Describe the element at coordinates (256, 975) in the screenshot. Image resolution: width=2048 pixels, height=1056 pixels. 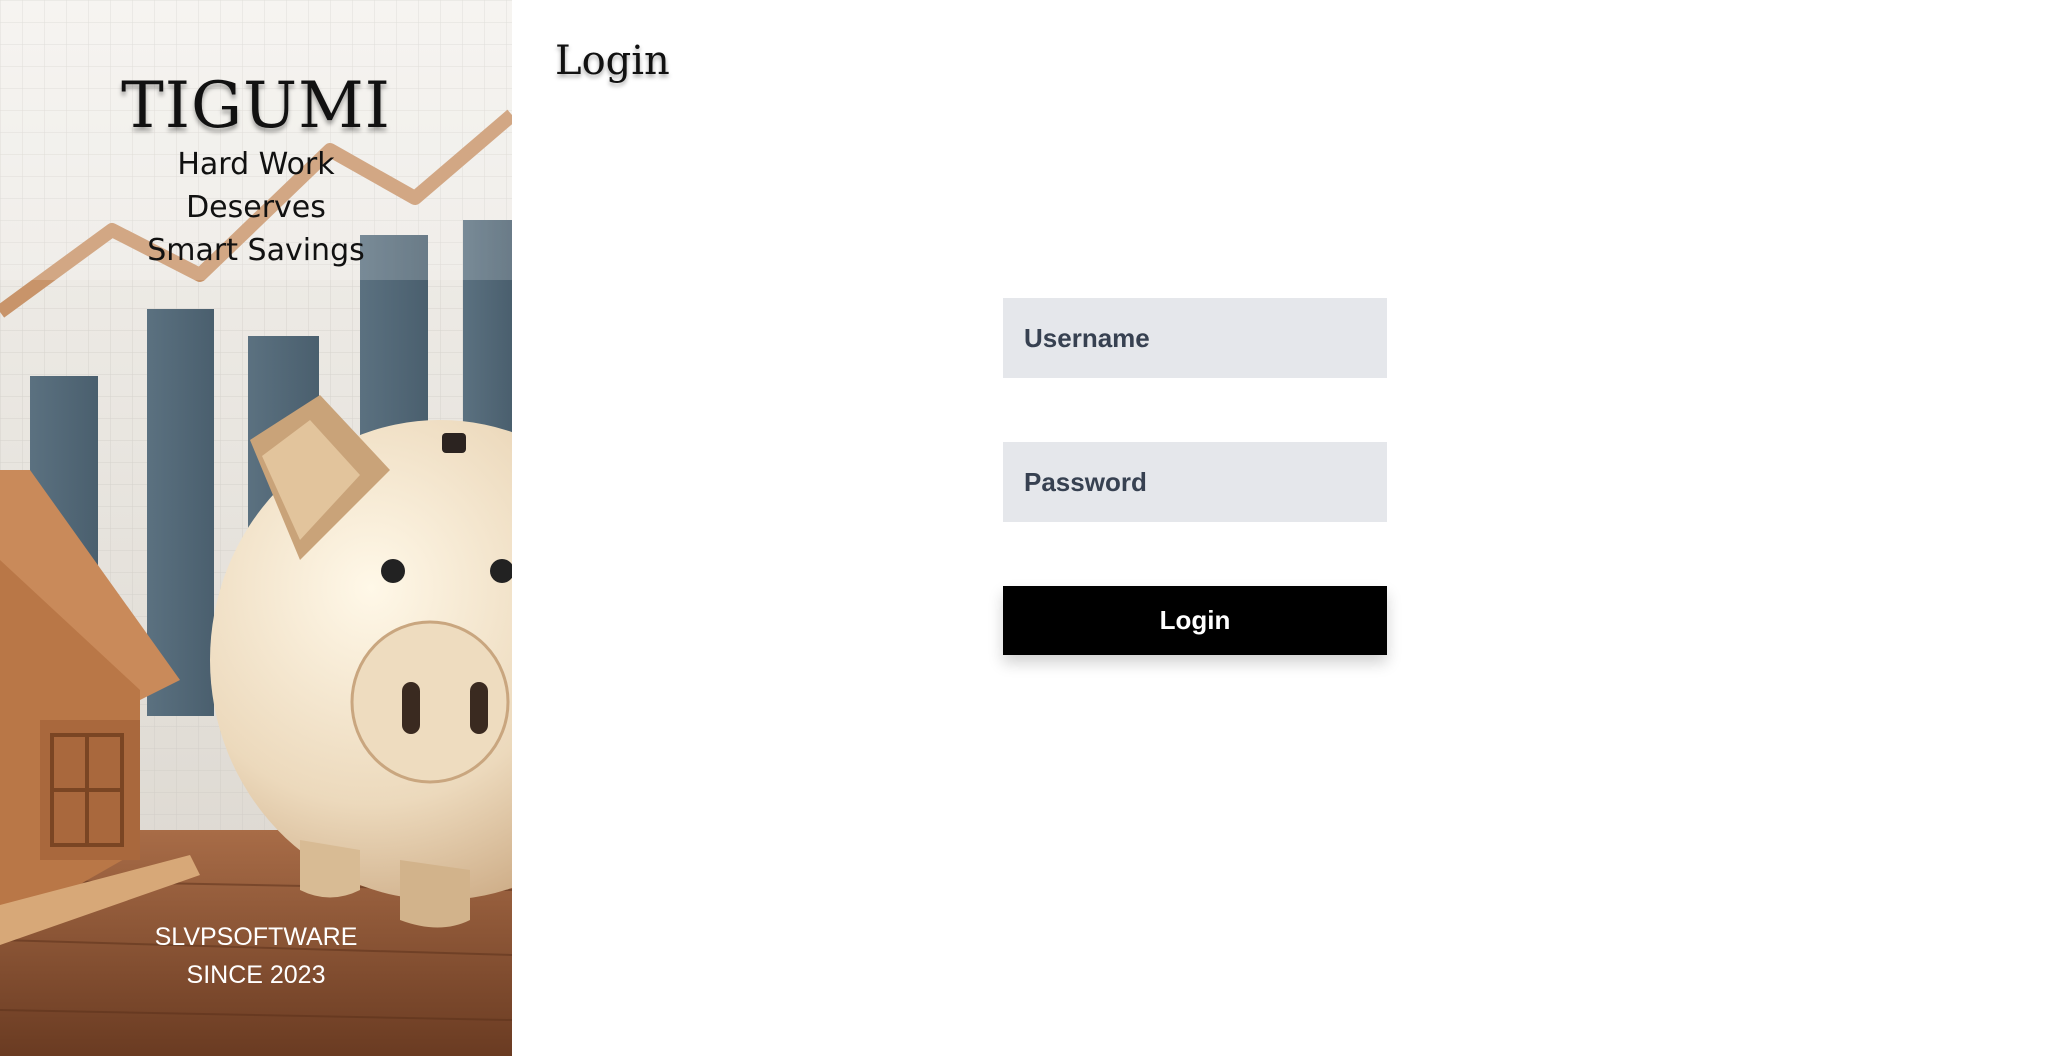
I see `company-since: SINCE 2023` at that location.